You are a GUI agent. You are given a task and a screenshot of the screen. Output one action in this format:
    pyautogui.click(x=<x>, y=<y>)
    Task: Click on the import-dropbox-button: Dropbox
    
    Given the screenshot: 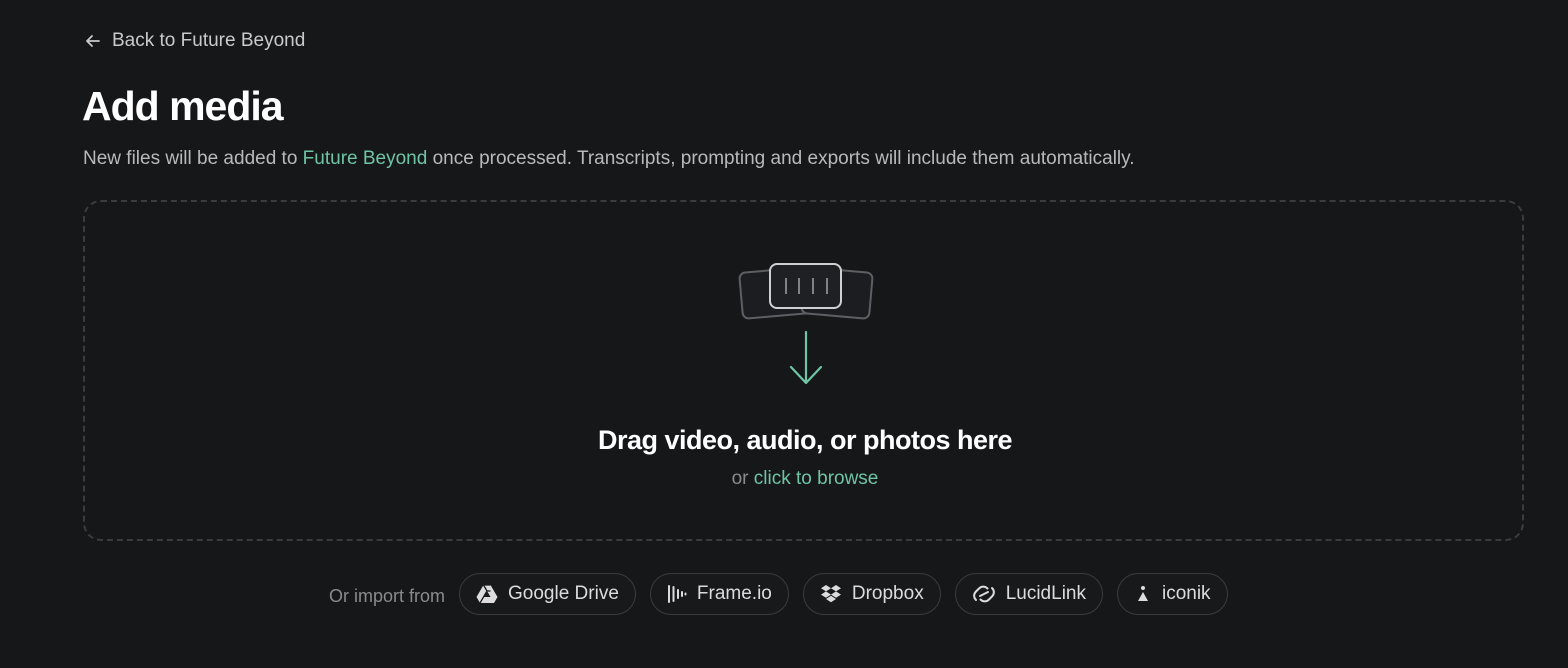 What is the action you would take?
    pyautogui.click(x=871, y=594)
    